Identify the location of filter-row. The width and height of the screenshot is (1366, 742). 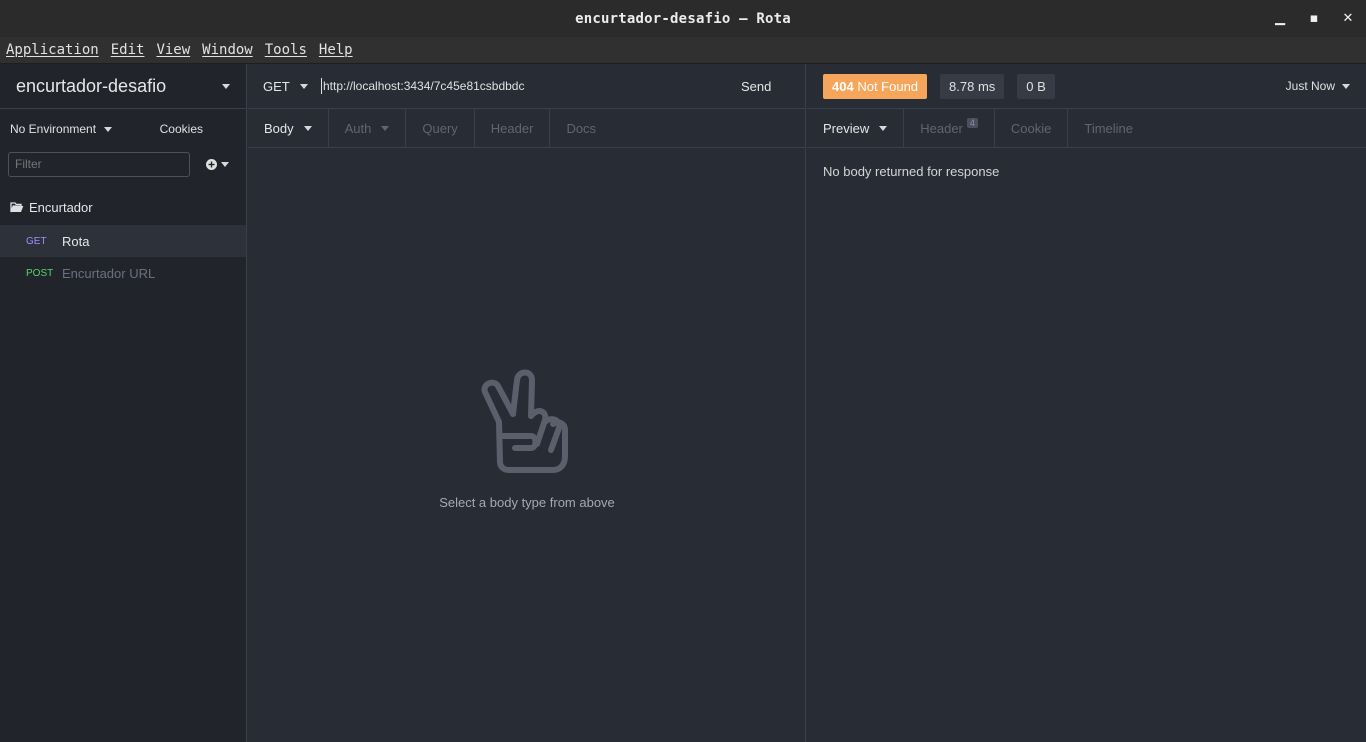
(123, 164).